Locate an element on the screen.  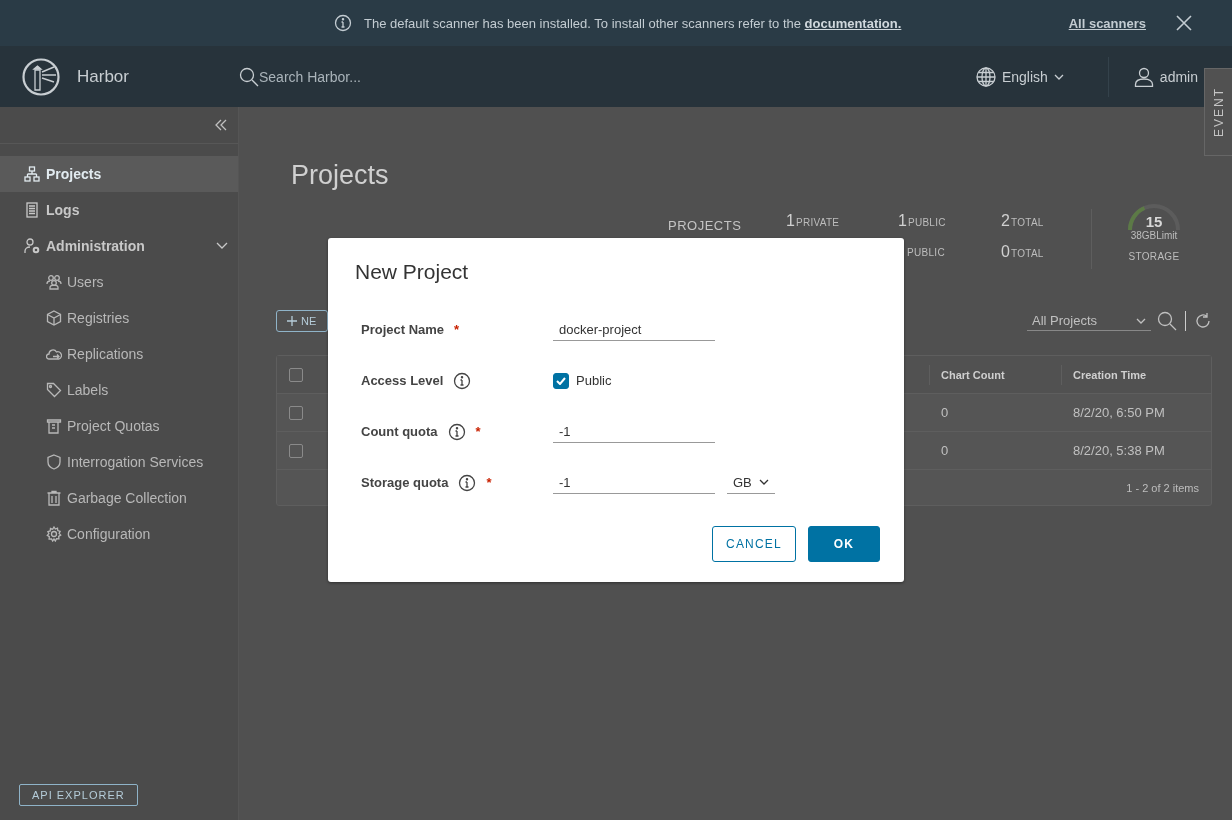
app-name: Harbor is located at coordinates (103, 76).